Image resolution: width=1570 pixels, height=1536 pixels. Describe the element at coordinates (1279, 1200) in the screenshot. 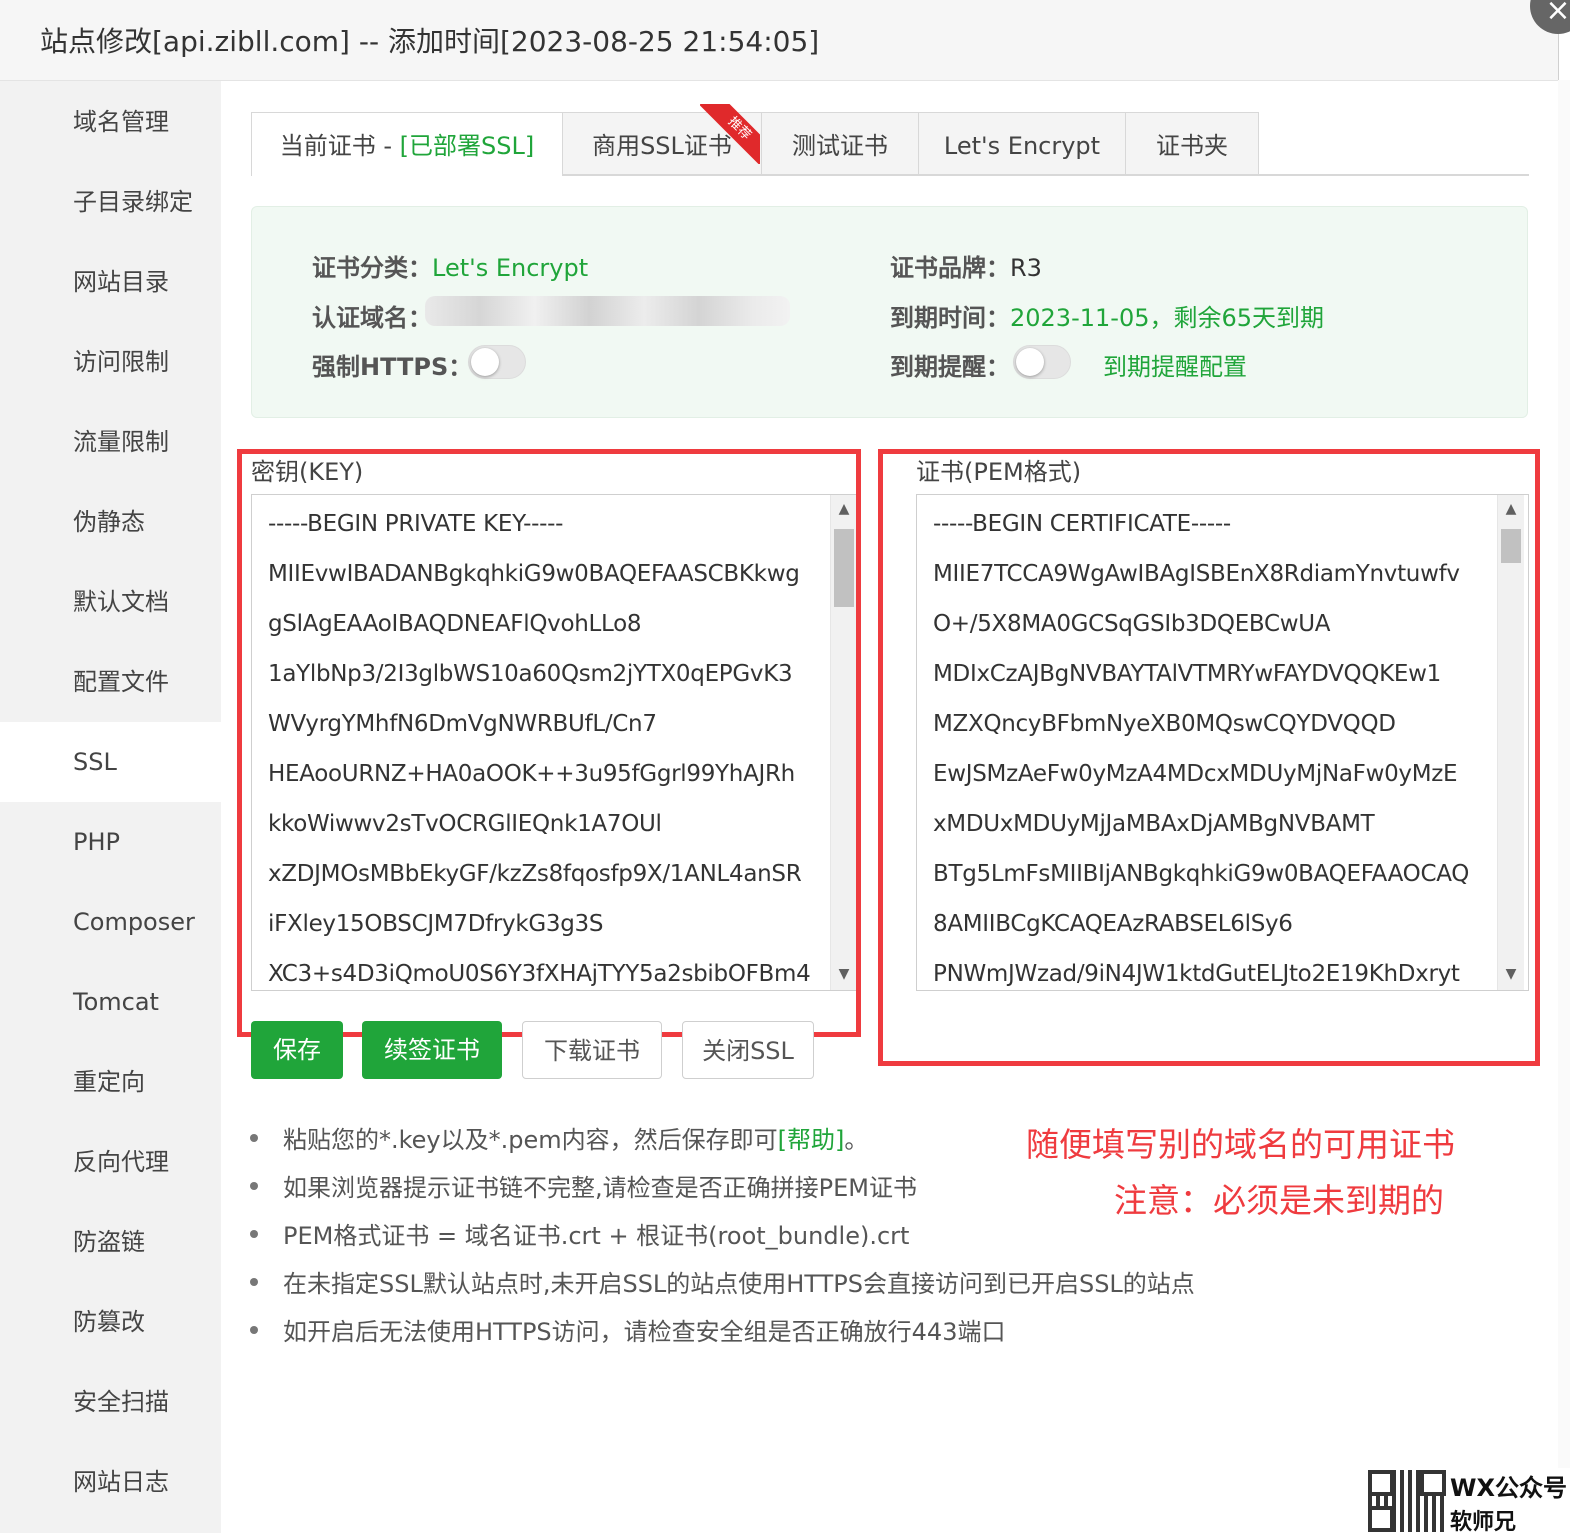

I see `annotation-line-2: 注意：必须是未到期的` at that location.